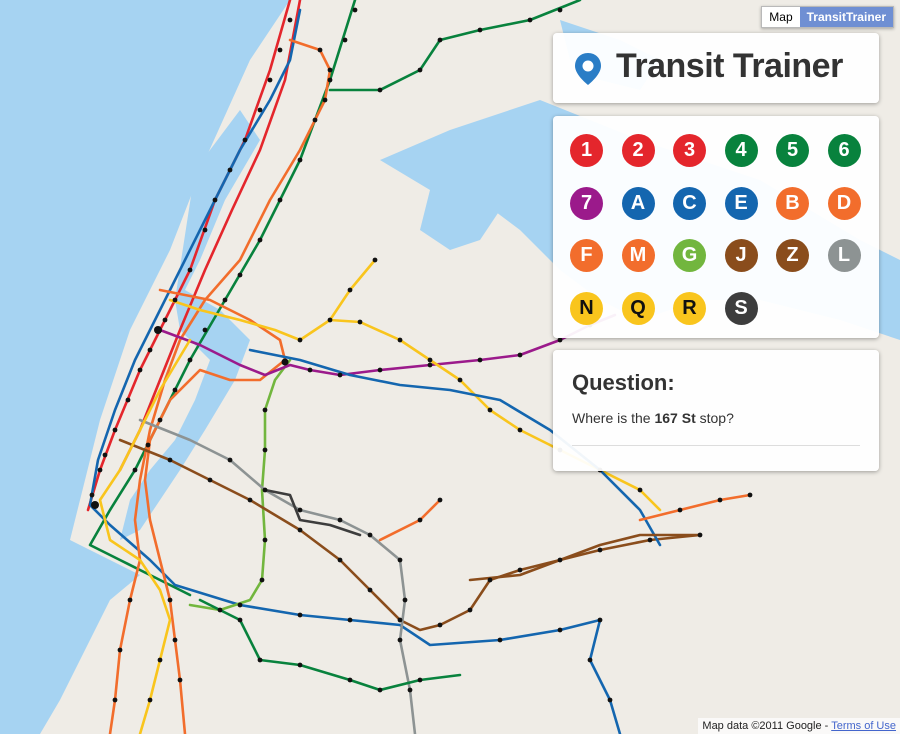 The width and height of the screenshot is (900, 734). What do you see at coordinates (689, 150) in the screenshot?
I see `line-bullet-3: 3` at bounding box center [689, 150].